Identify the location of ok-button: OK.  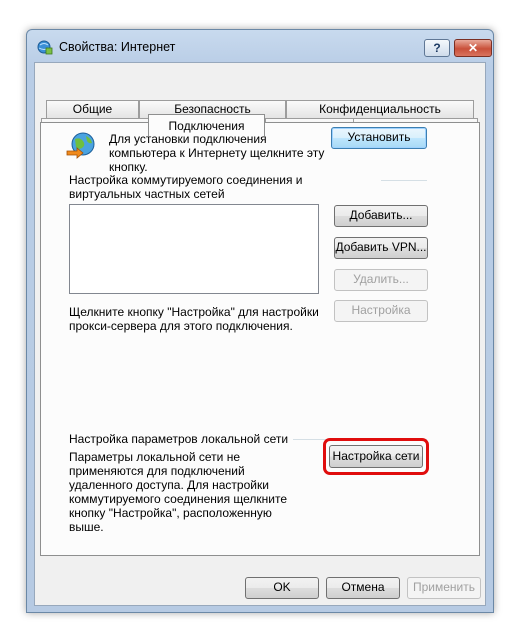
(282, 588).